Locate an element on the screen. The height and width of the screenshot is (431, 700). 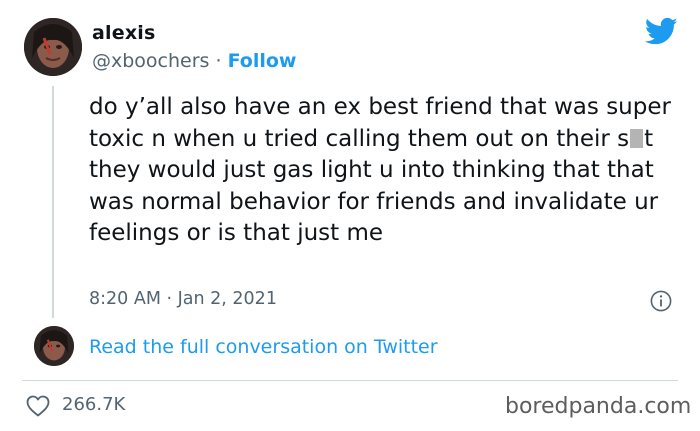
avatar-photo is located at coordinates (53, 47).